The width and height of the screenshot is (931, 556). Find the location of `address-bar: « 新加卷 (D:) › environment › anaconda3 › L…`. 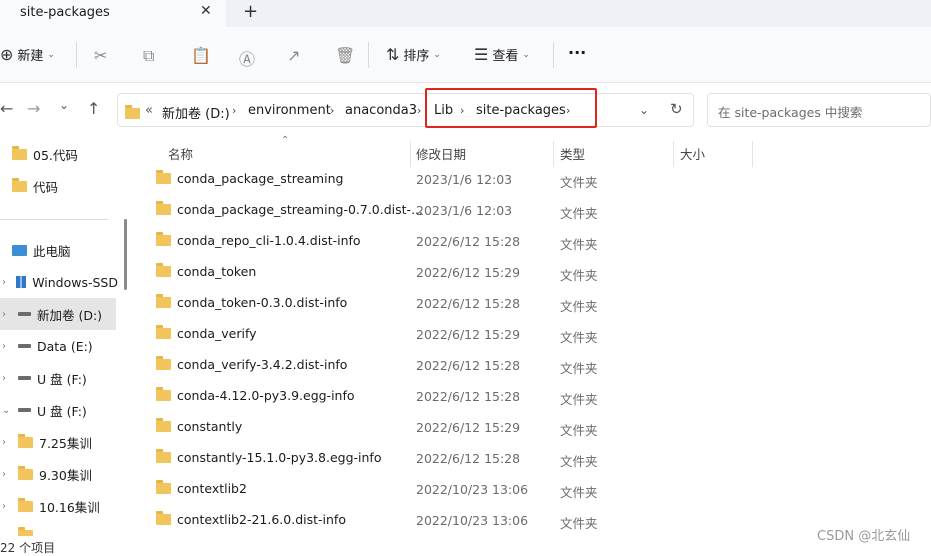

address-bar: « 新加卷 (D:) › environment › anaconda3 › L… is located at coordinates (405, 110).